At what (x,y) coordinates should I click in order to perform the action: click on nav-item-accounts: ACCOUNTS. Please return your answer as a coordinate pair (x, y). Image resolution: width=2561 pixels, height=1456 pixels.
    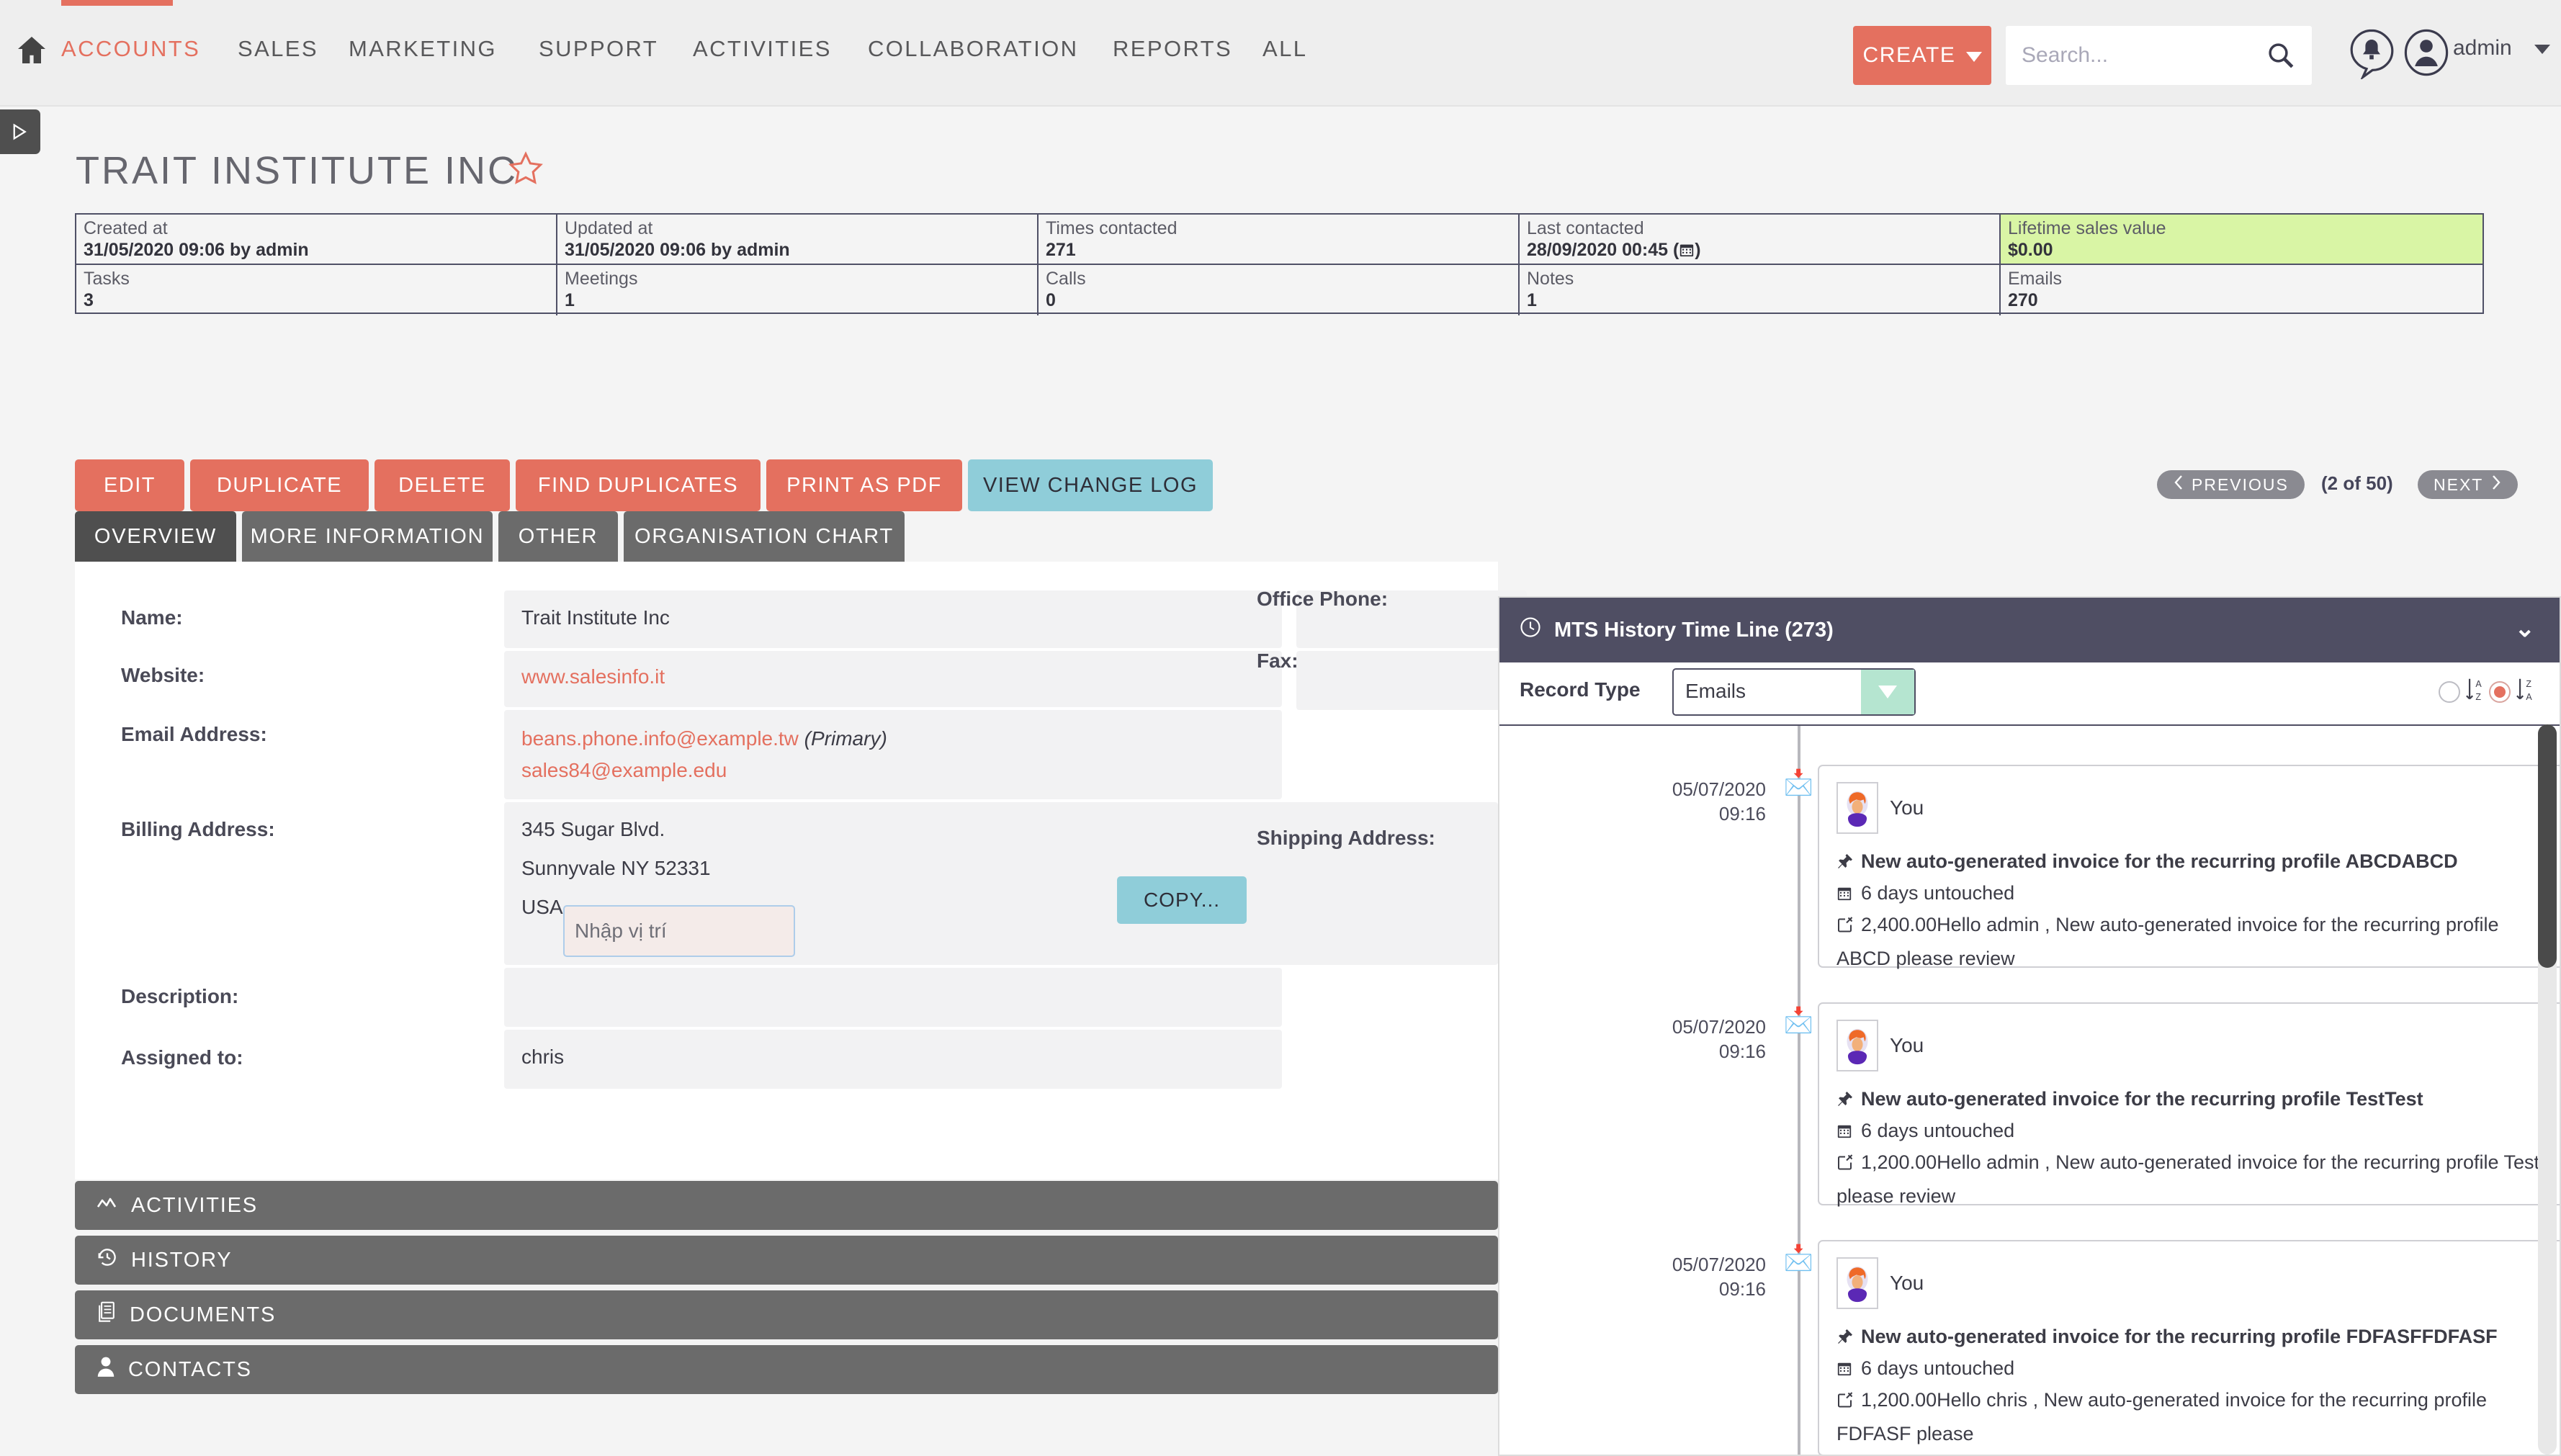
    Looking at the image, I should click on (130, 49).